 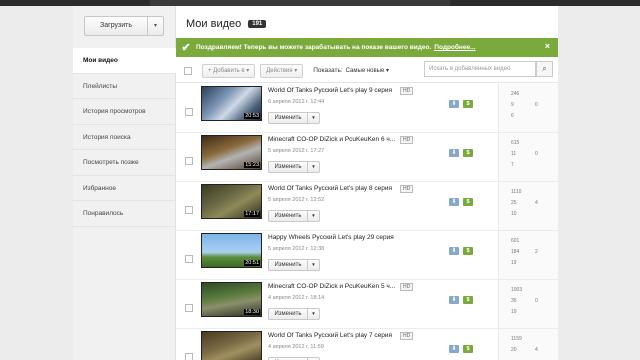 I want to click on video-date: 4 апреля 2012 г. 11:59, so click(x=296, y=347).